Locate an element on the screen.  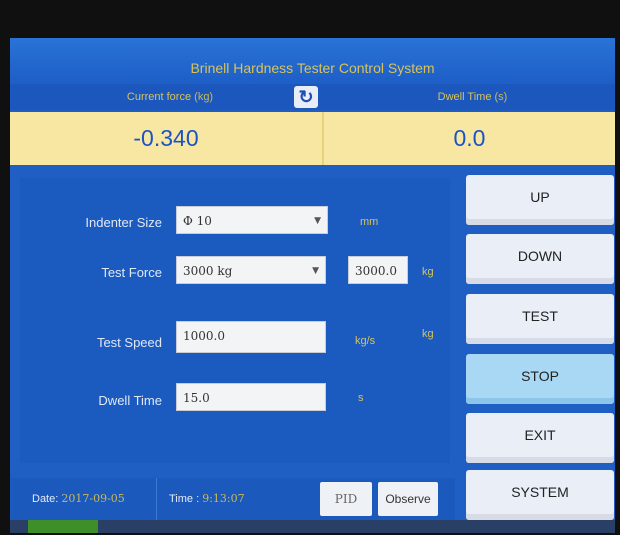
dwell-time-field: 15.0 is located at coordinates (251, 397).